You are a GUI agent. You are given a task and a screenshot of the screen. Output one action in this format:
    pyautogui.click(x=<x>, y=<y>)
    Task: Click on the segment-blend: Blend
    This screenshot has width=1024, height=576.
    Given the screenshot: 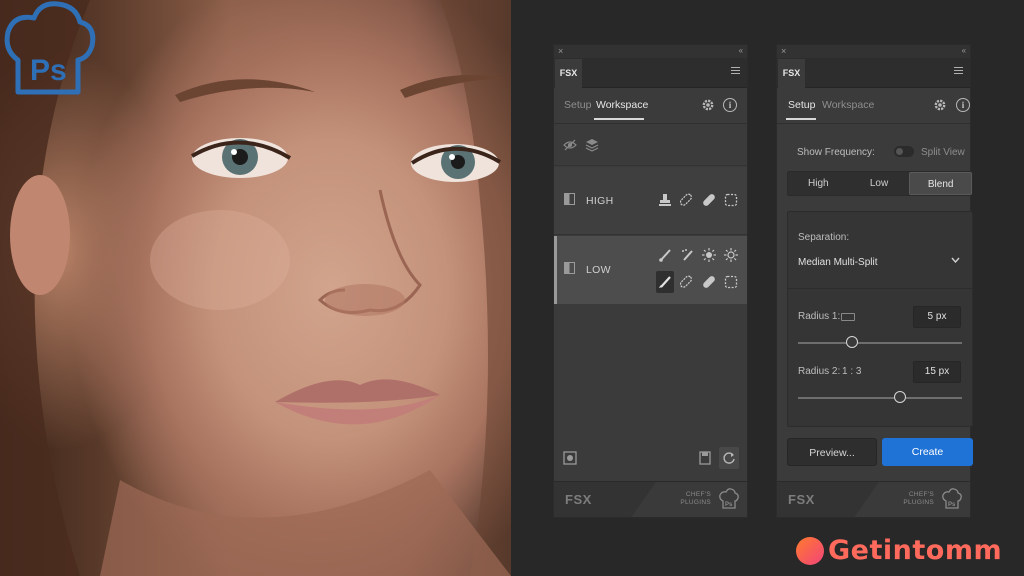 What is the action you would take?
    pyautogui.click(x=941, y=183)
    